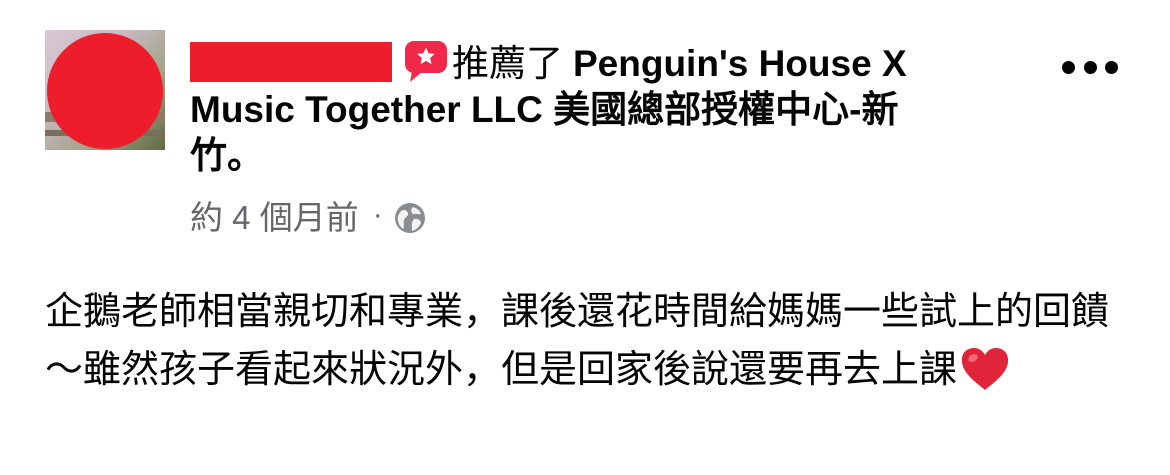  I want to click on author-name-redacted, so click(291, 62).